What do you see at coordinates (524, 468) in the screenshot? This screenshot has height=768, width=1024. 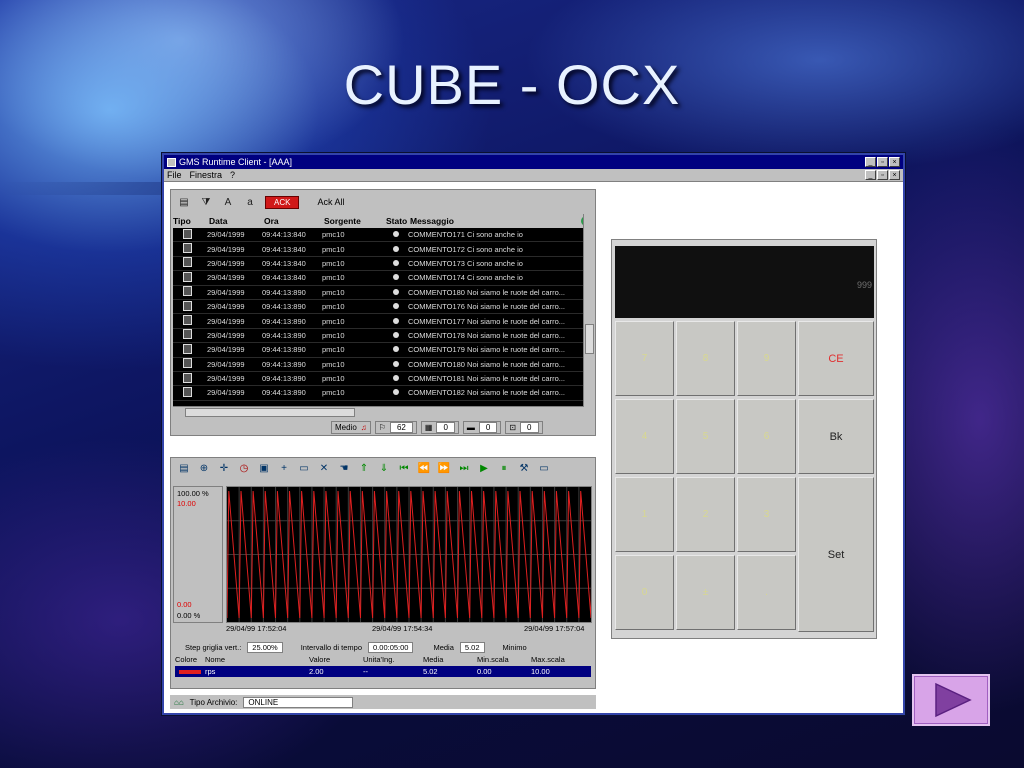 I see `settings-icon: ⚒` at bounding box center [524, 468].